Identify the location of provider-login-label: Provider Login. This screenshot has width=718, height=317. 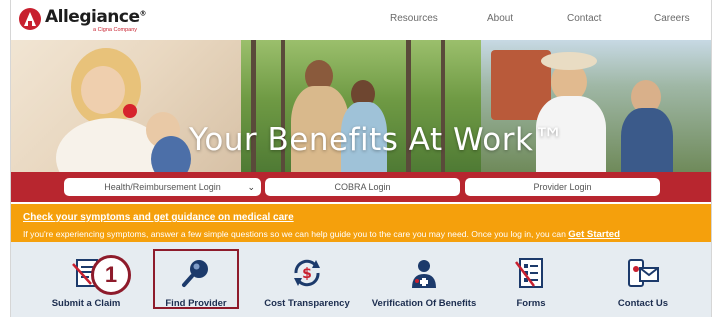
(562, 187).